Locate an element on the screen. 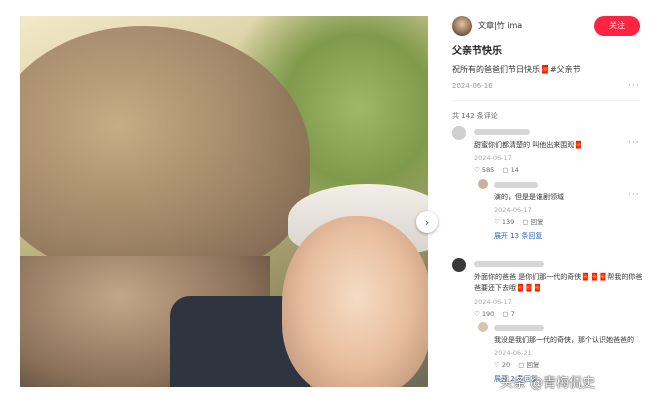  reply-date: 2024-06-17 is located at coordinates (513, 210).